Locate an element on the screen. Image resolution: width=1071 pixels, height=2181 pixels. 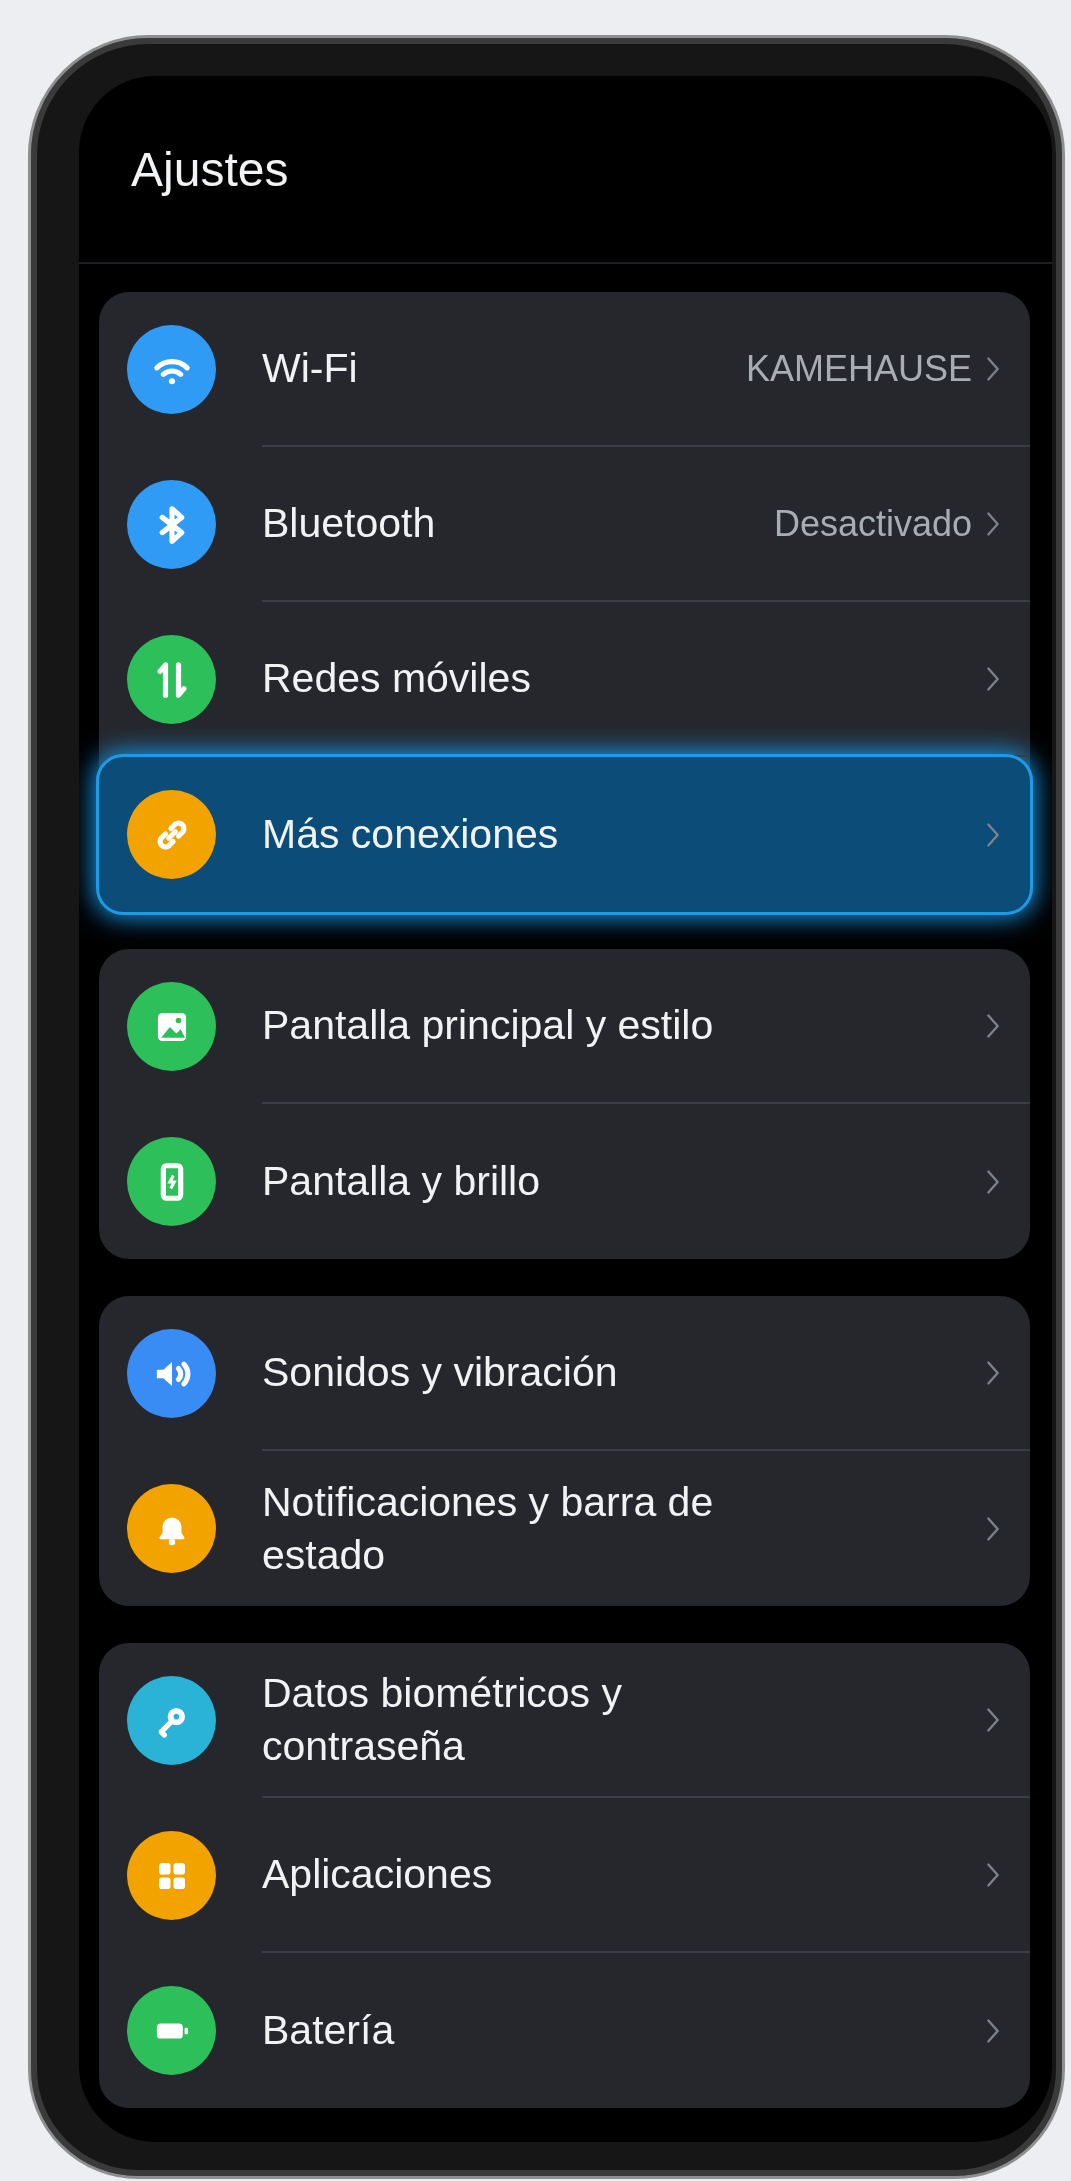
setting-label: Wi-Fi is located at coordinates (310, 369).